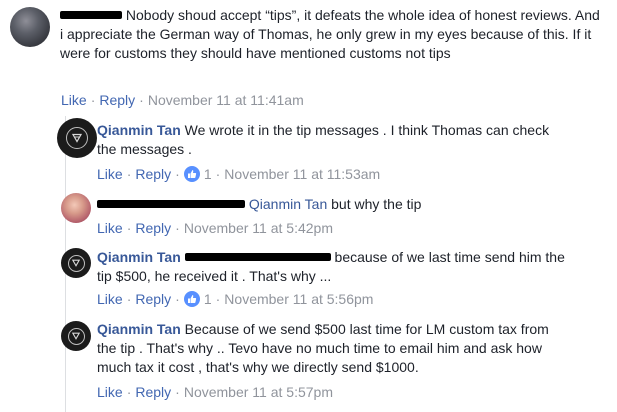  I want to click on timestamp: November 11 at 5:42pm, so click(258, 228).